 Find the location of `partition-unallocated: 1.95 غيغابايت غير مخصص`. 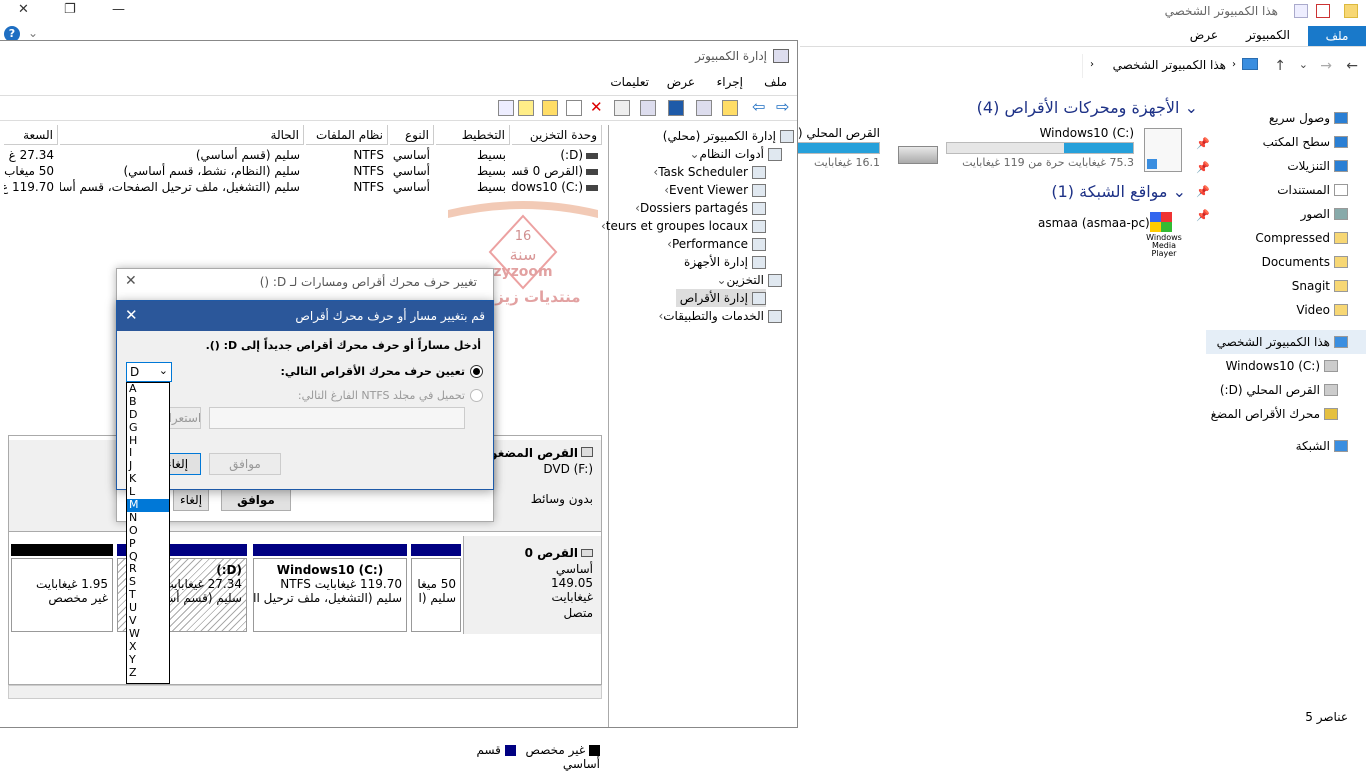

partition-unallocated: 1.95 غيغابايت غير مخصص is located at coordinates (62, 595).